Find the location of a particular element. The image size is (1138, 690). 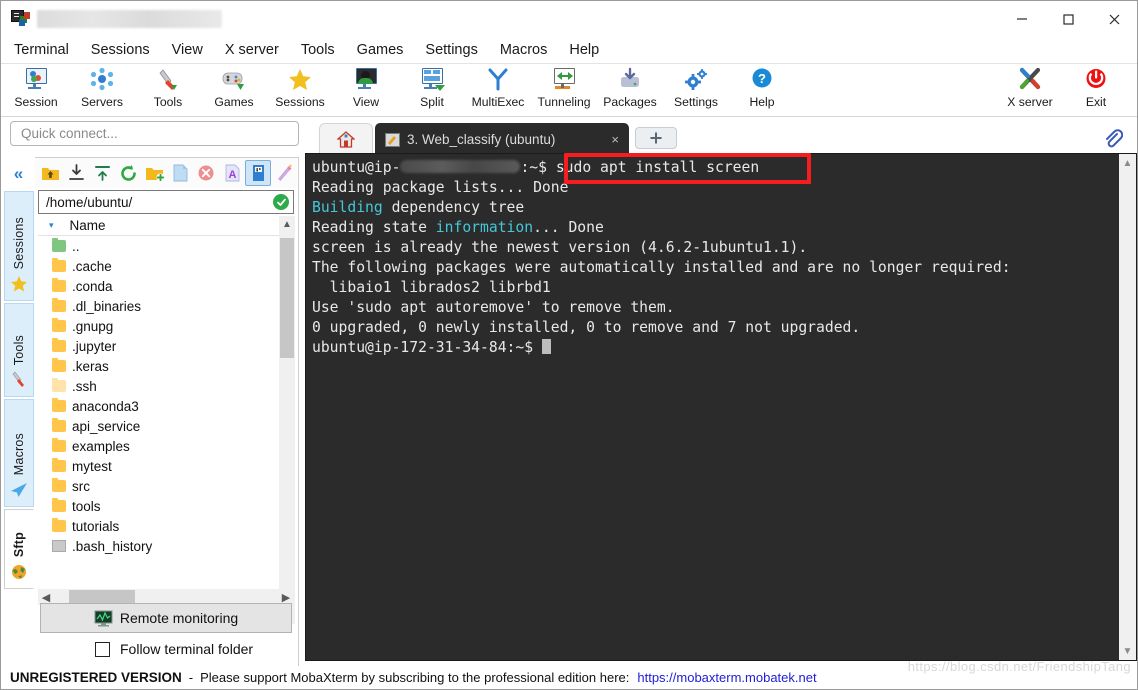

terminal-line: Reading state information... Done is located at coordinates (458, 227).